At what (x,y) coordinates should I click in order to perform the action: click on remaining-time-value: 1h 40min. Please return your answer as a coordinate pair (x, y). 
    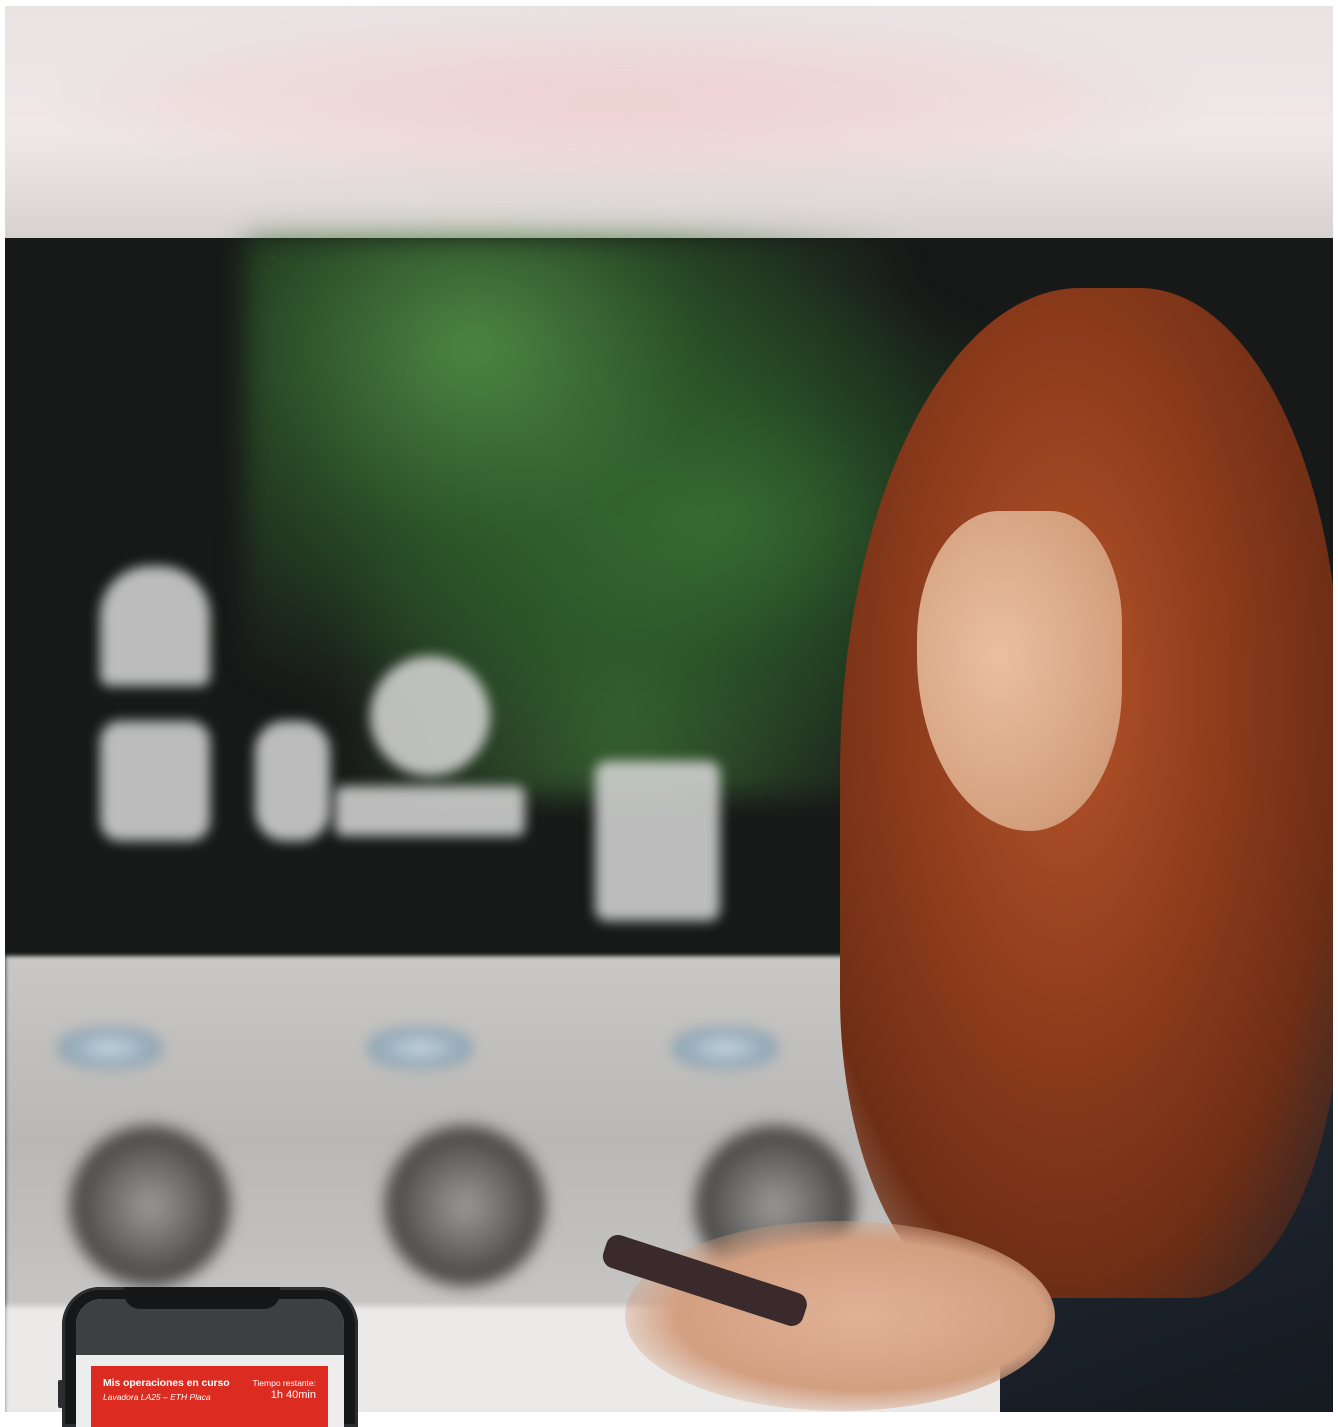
    Looking at the image, I should click on (293, 1395).